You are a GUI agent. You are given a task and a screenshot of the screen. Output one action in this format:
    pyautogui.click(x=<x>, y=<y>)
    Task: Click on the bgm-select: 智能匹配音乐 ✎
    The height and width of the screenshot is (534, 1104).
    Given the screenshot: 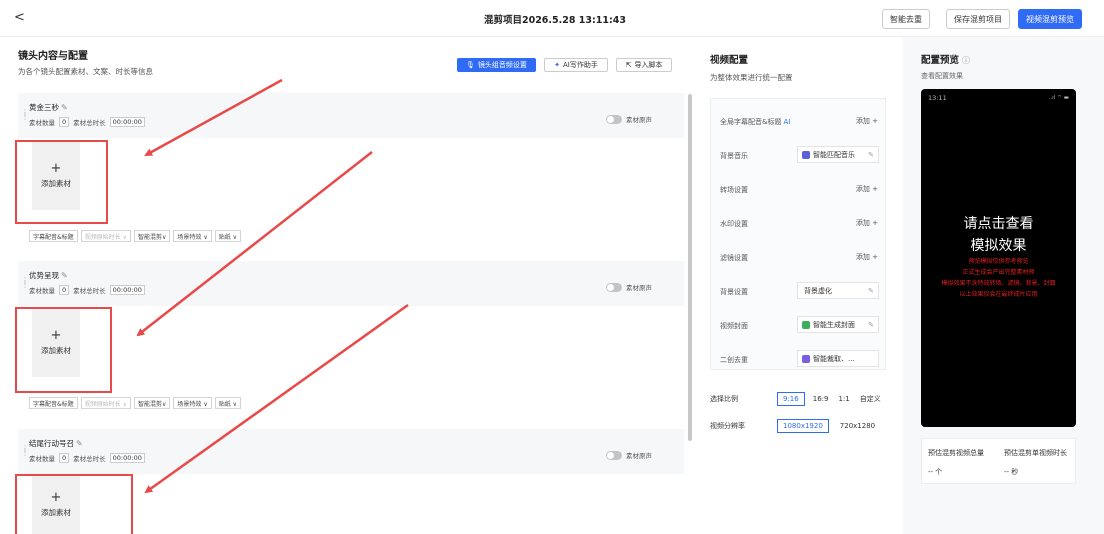 What is the action you would take?
    pyautogui.click(x=838, y=154)
    